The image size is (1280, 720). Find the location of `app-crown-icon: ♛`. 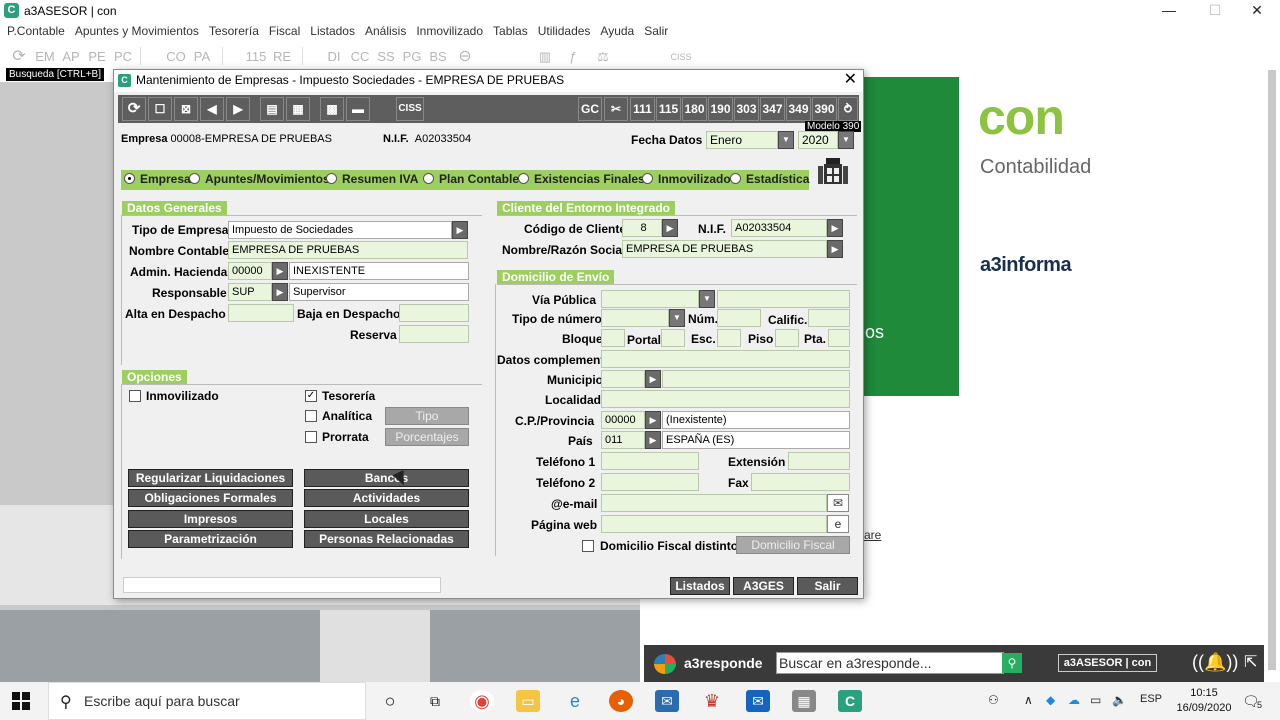

app-crown-icon: ♛ is located at coordinates (712, 701).